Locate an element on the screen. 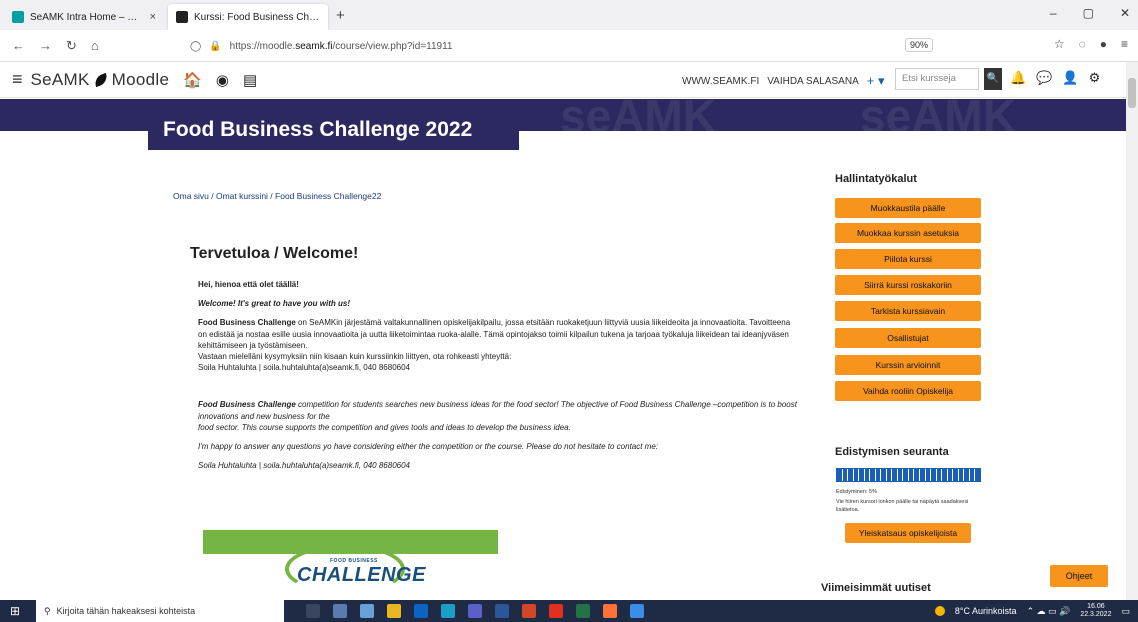  search-button: 🔍 is located at coordinates (993, 79).